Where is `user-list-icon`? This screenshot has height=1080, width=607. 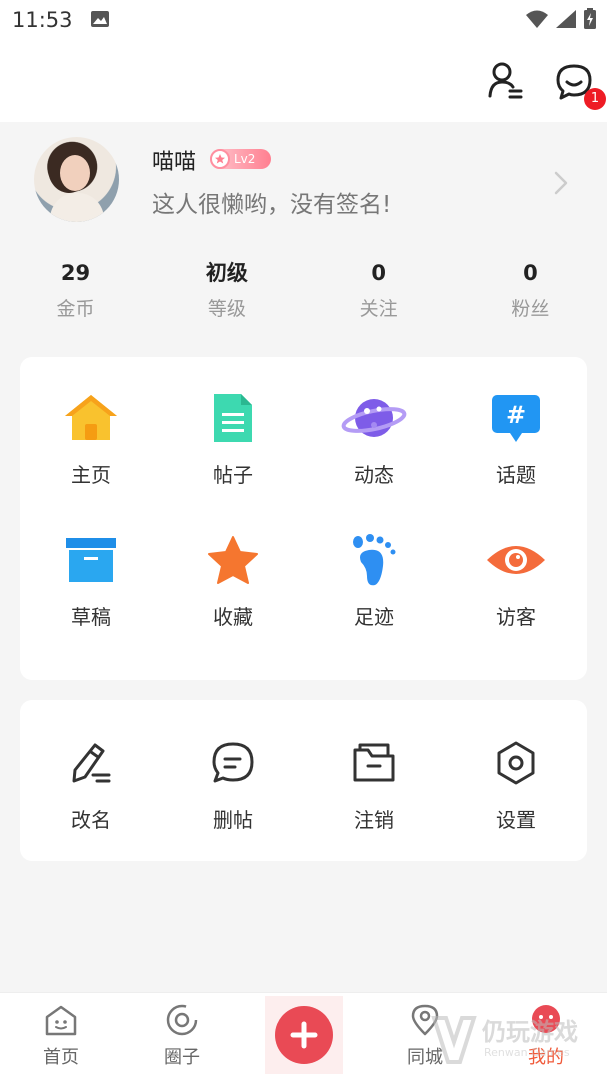 user-list-icon is located at coordinates (505, 80).